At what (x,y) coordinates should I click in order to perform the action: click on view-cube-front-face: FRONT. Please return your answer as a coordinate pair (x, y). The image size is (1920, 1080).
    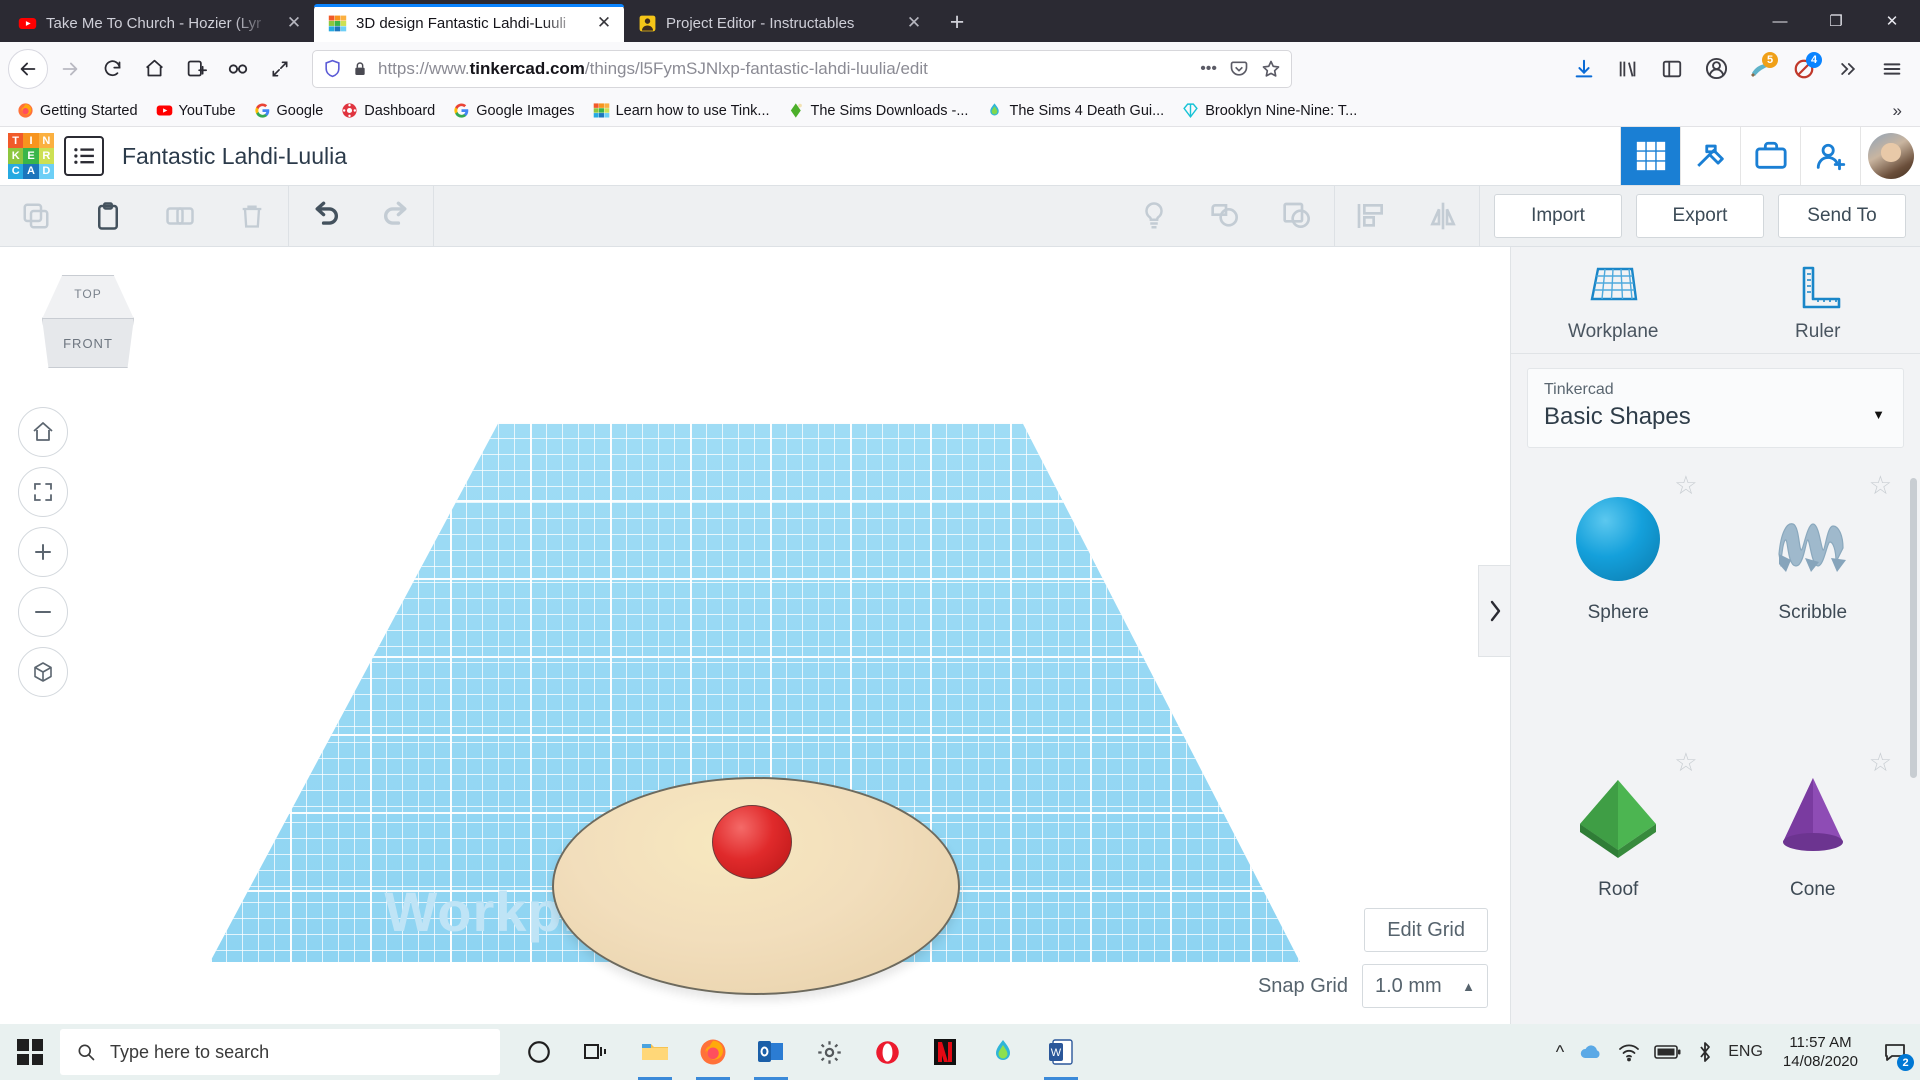
    Looking at the image, I should click on (88, 343).